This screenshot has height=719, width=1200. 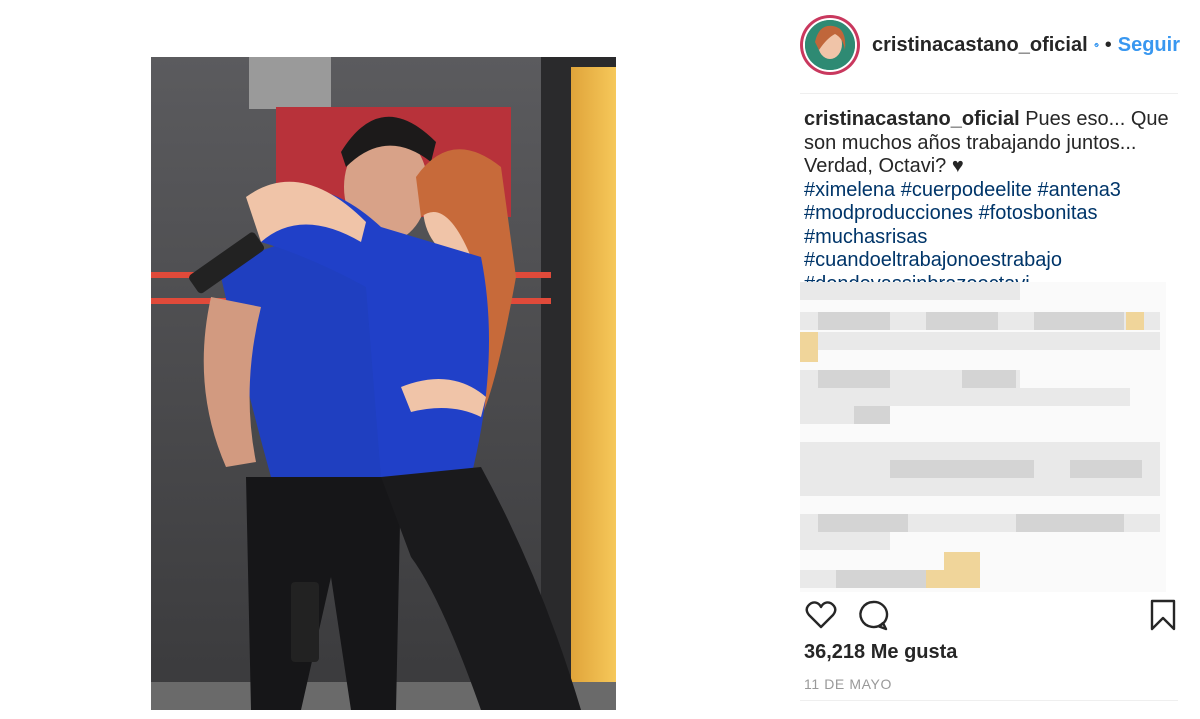 What do you see at coordinates (912, 119) in the screenshot?
I see `caption-username: cristinacastano_oficial` at bounding box center [912, 119].